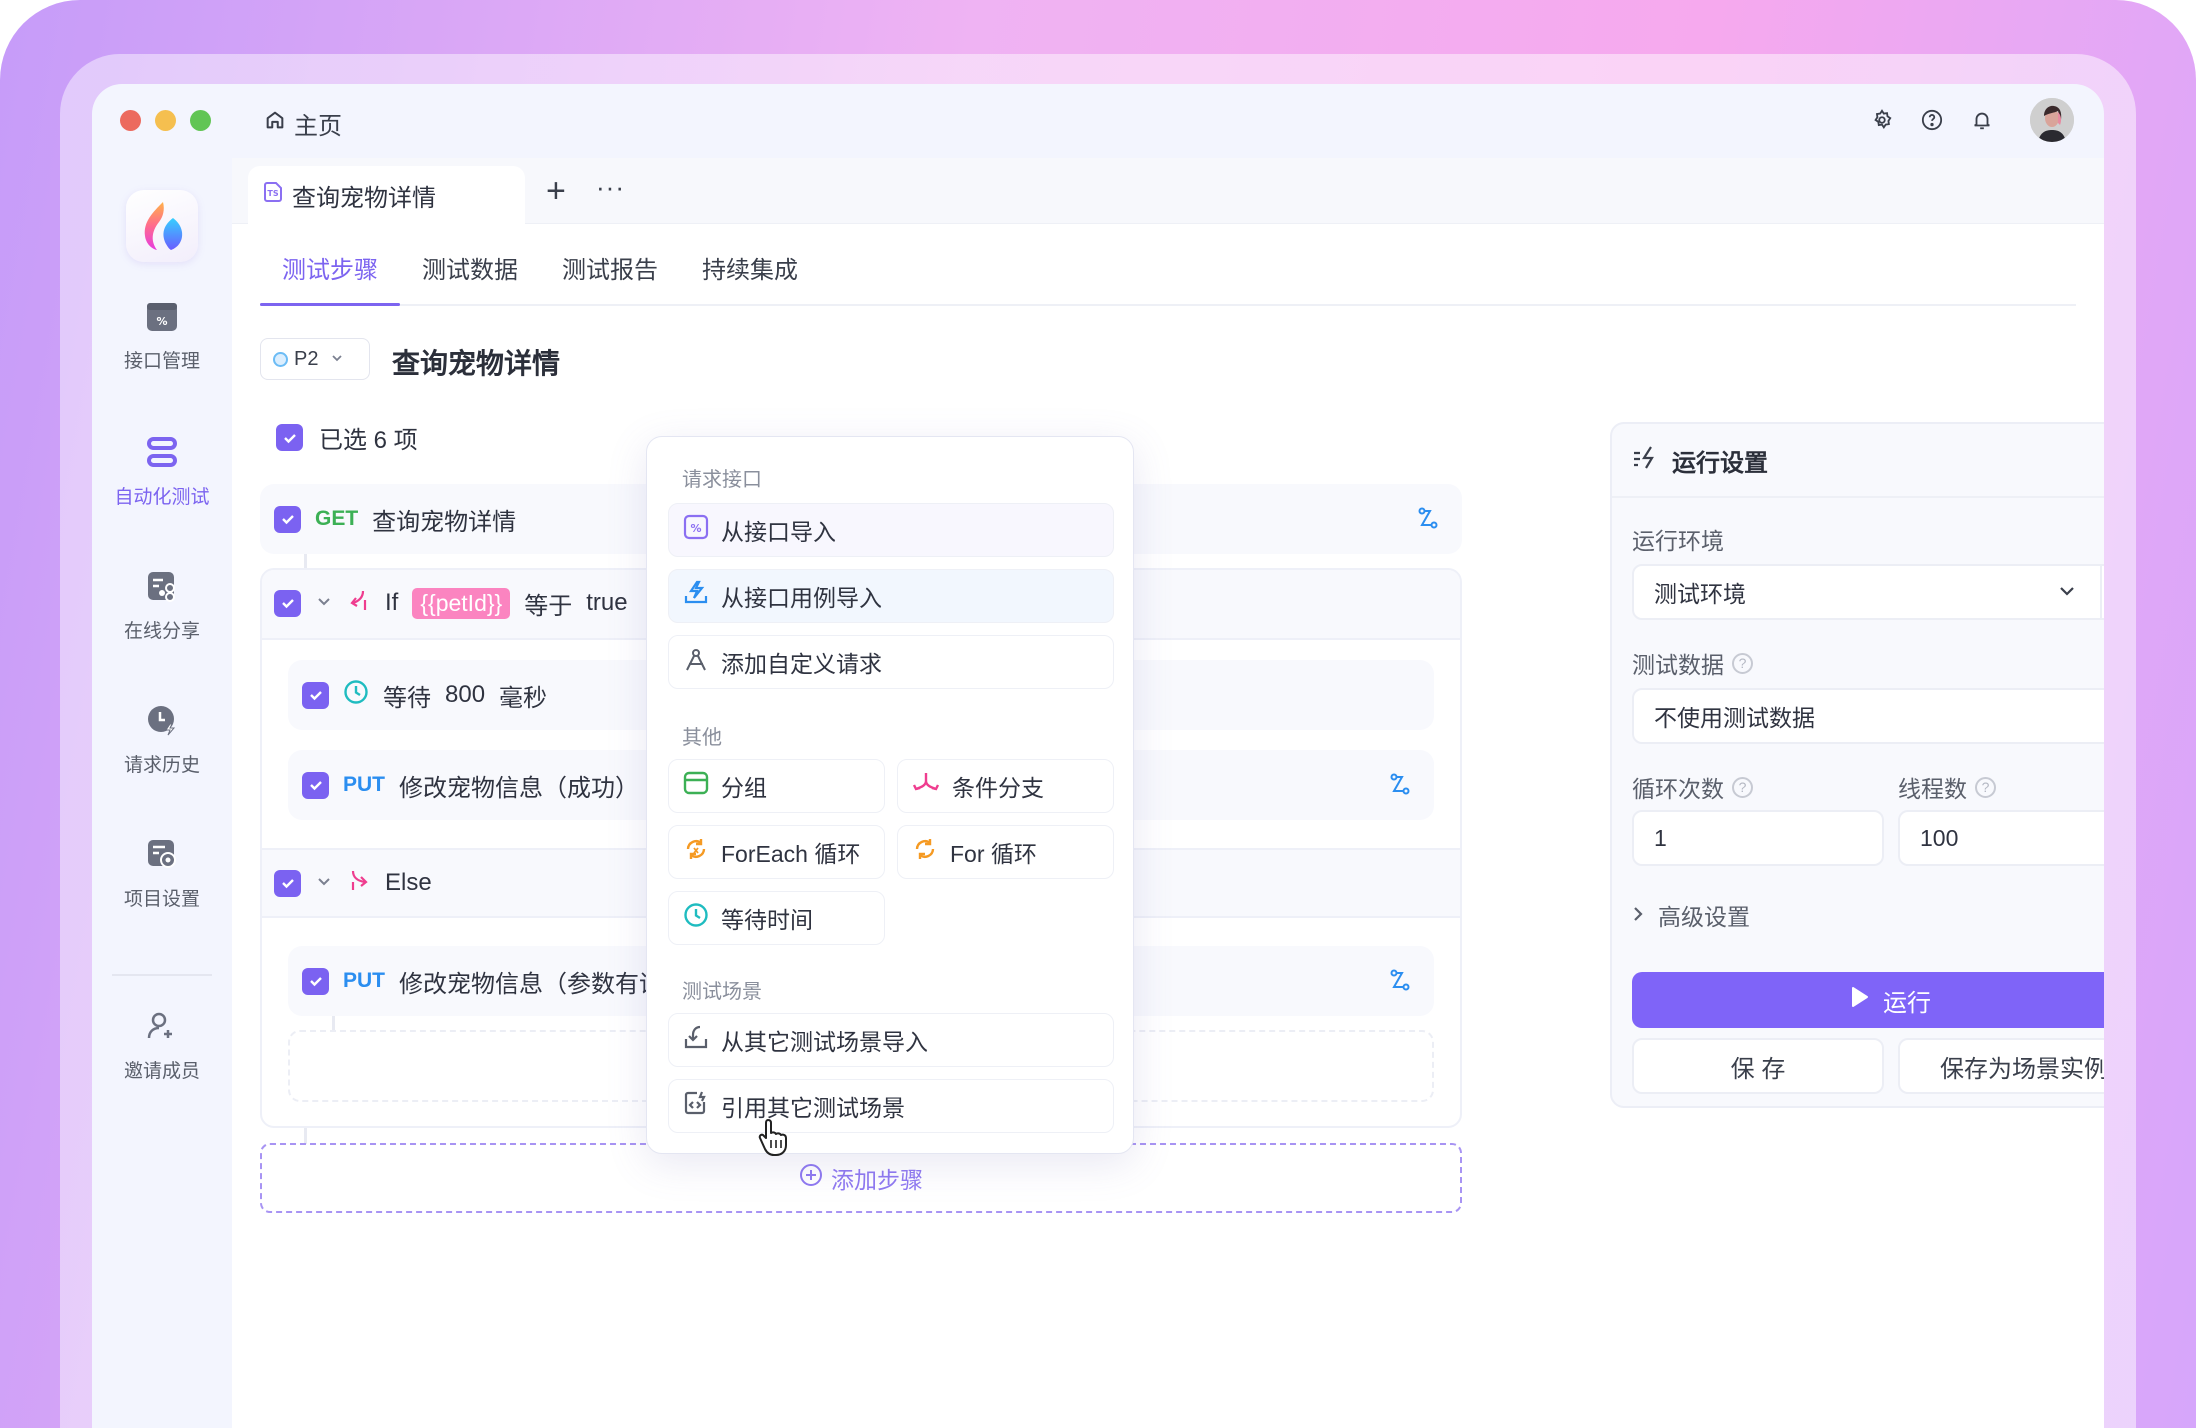  What do you see at coordinates (2001, 838) in the screenshot?
I see `threads-input: 100` at bounding box center [2001, 838].